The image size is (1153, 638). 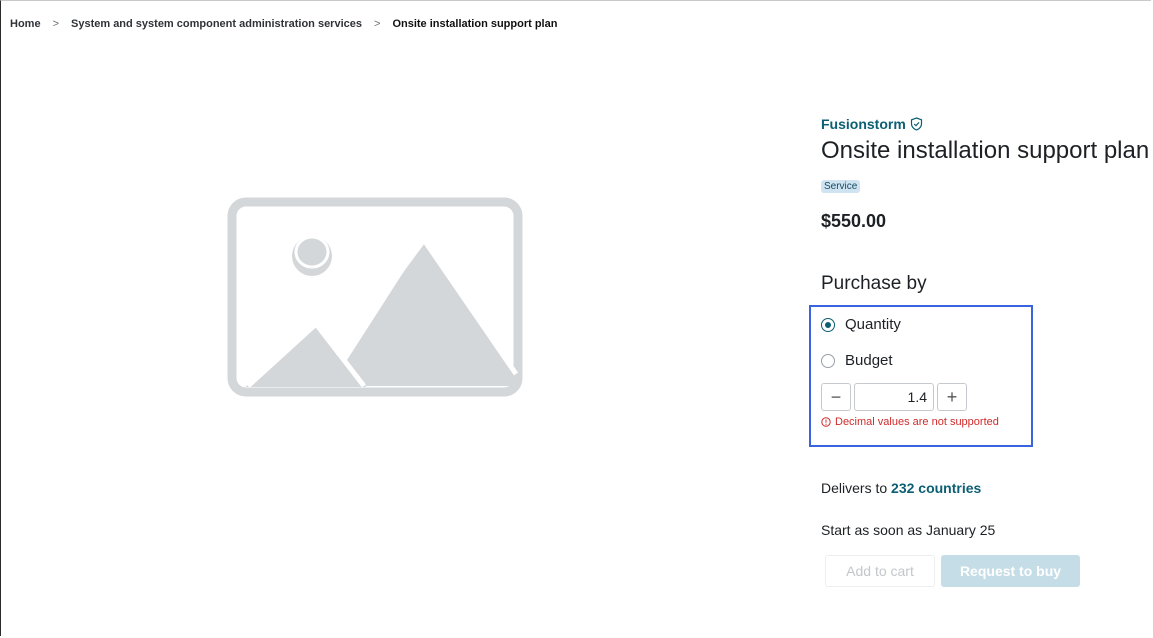 I want to click on quantity-error-message: Decimal values are not supported, so click(x=910, y=422).